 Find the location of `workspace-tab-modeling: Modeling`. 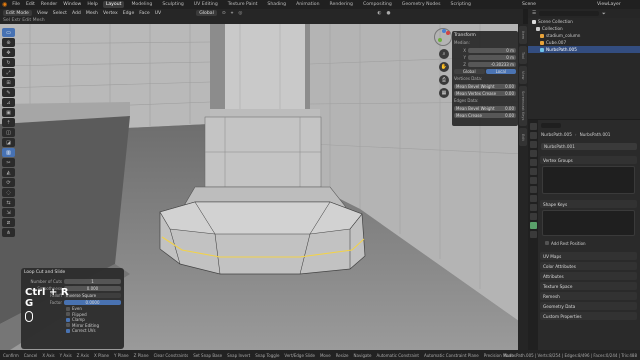

workspace-tab-modeling: Modeling is located at coordinates (141, 4).